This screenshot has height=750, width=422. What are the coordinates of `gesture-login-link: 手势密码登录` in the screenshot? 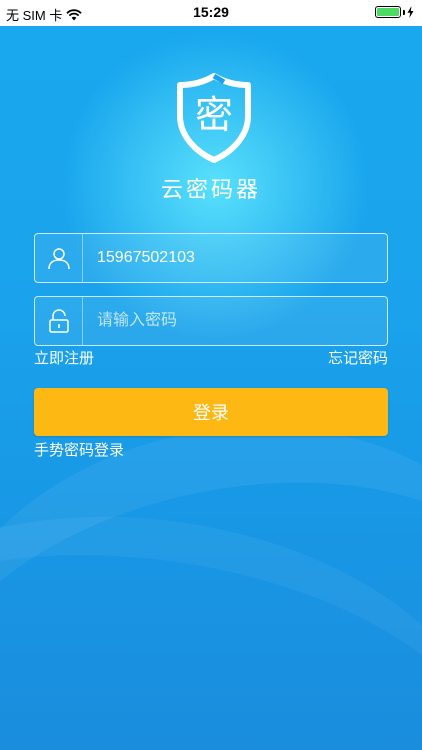 It's located at (79, 449).